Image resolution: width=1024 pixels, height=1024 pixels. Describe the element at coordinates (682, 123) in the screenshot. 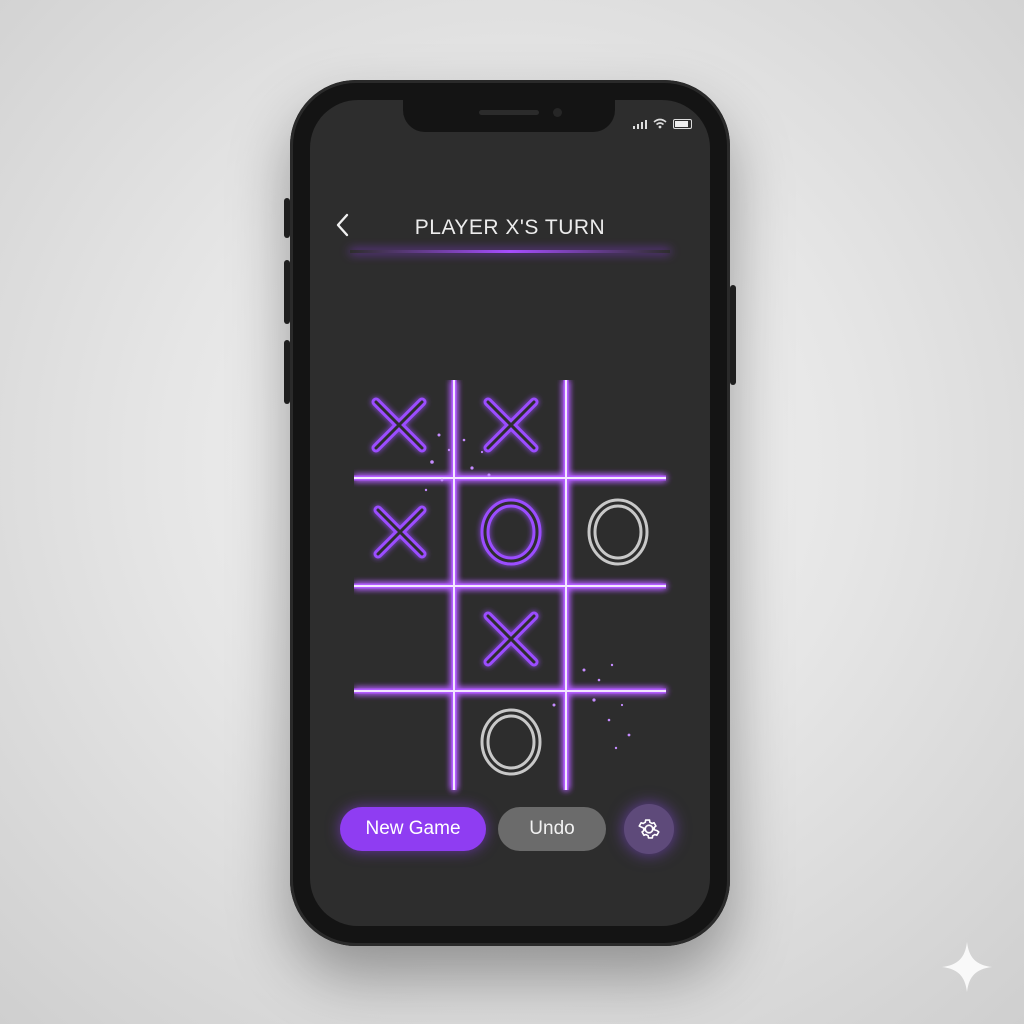

I see `battery-icon` at that location.